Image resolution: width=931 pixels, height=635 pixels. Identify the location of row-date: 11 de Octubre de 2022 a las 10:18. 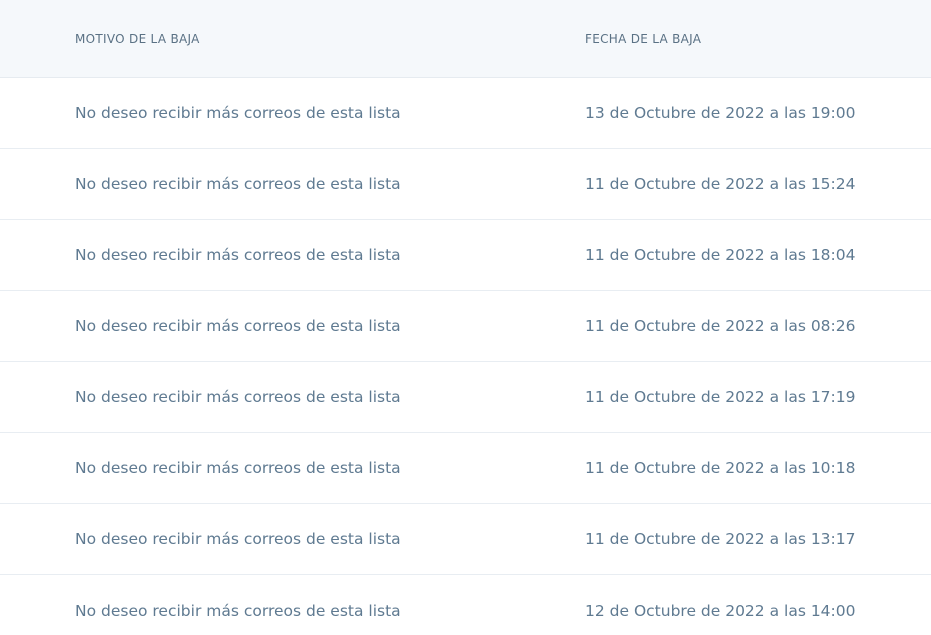
(720, 468).